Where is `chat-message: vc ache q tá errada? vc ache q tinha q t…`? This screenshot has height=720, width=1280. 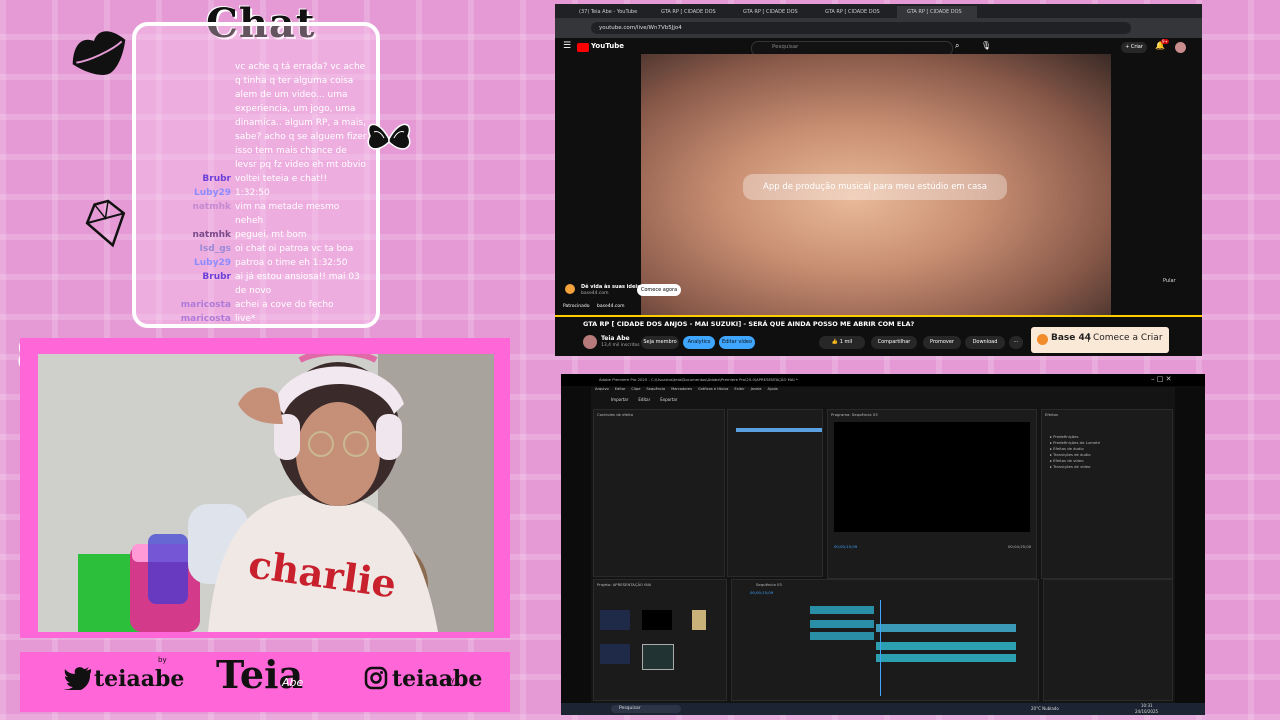 chat-message: vc ache q tá errada? vc ache q tinha q t… is located at coordinates (256, 116).